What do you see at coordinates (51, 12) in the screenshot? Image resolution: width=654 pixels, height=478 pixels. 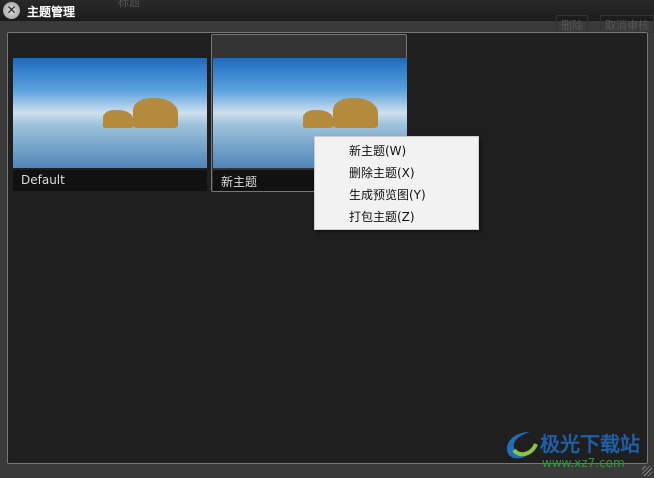 I see `window-title: 主题管理` at bounding box center [51, 12].